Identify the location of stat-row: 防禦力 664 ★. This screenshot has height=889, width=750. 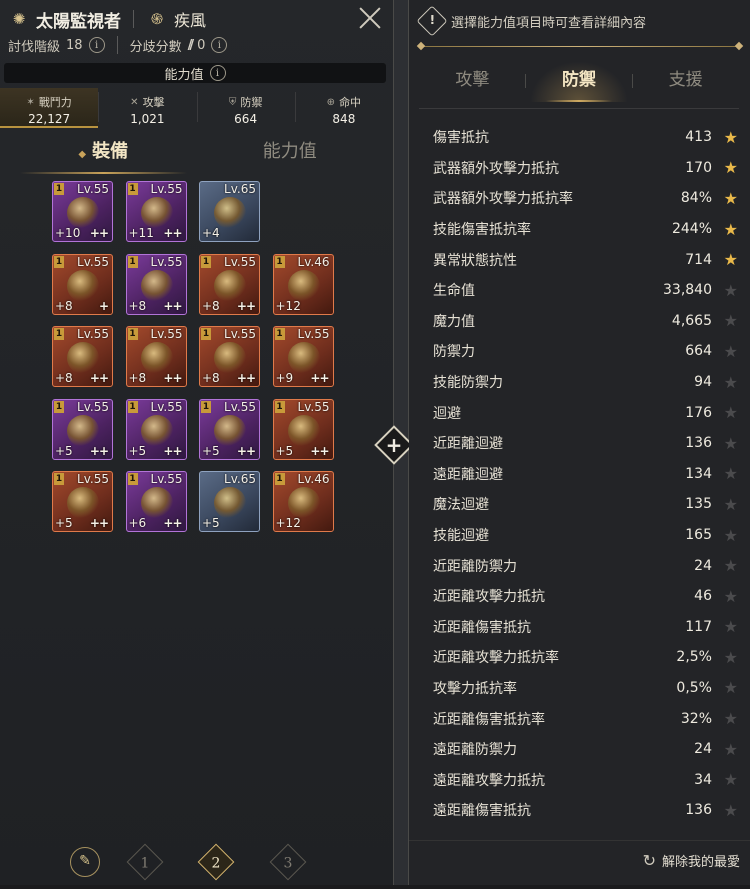
(579, 351).